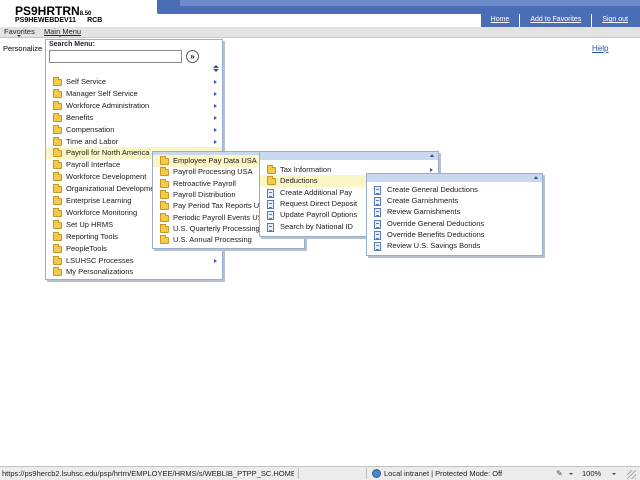 This screenshot has height=480, width=640. What do you see at coordinates (72, 44) in the screenshot?
I see `search-menu-label: Search Menu:` at bounding box center [72, 44].